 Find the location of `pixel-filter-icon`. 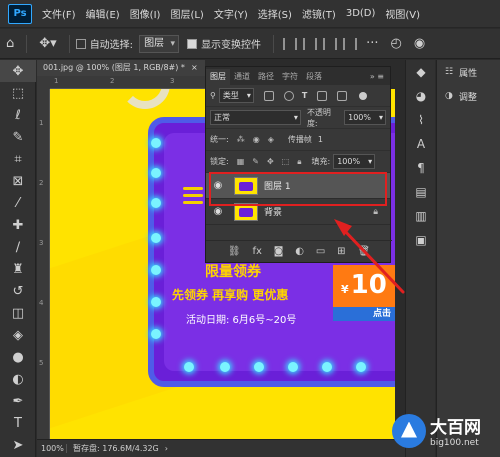

pixel-filter-icon is located at coordinates (268, 95).